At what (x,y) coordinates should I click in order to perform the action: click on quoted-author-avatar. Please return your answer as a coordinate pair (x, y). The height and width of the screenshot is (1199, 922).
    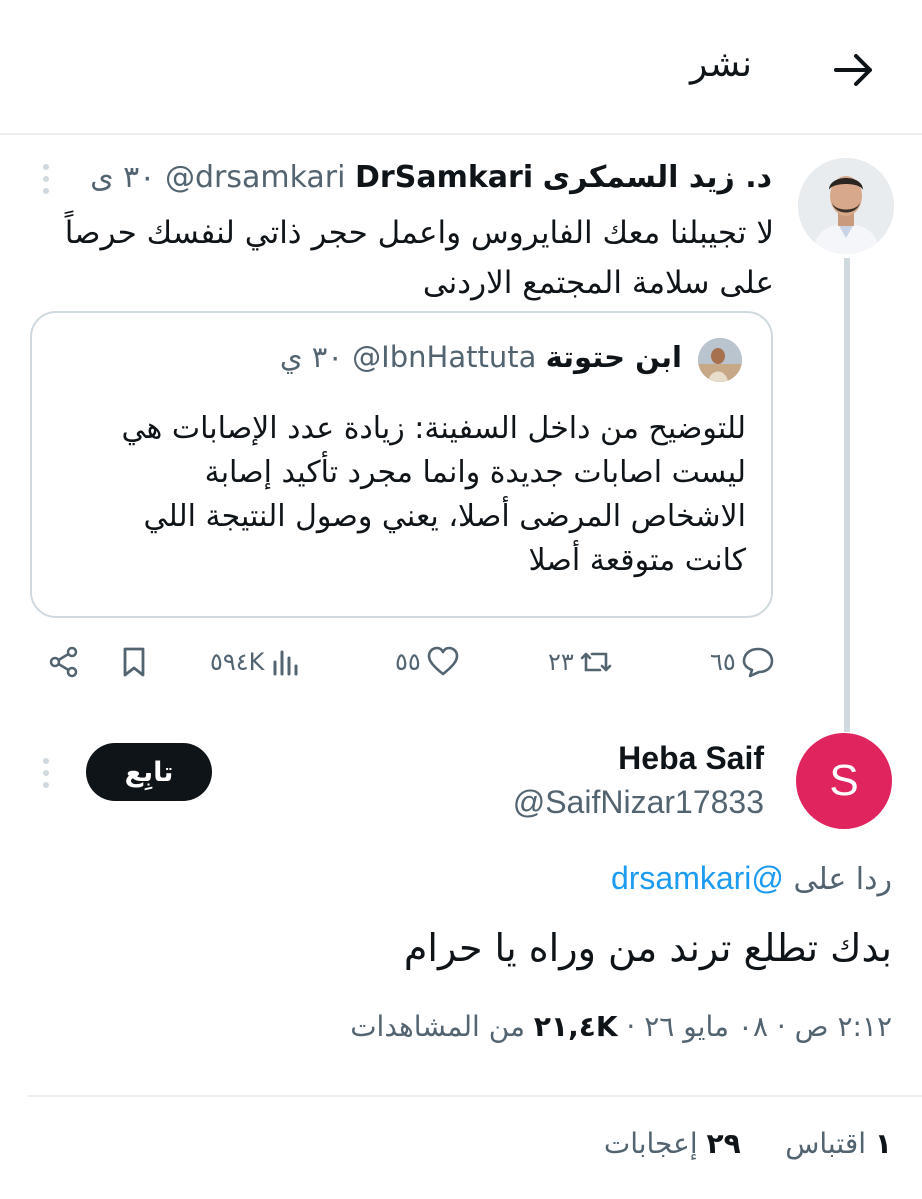
    Looking at the image, I should click on (720, 360).